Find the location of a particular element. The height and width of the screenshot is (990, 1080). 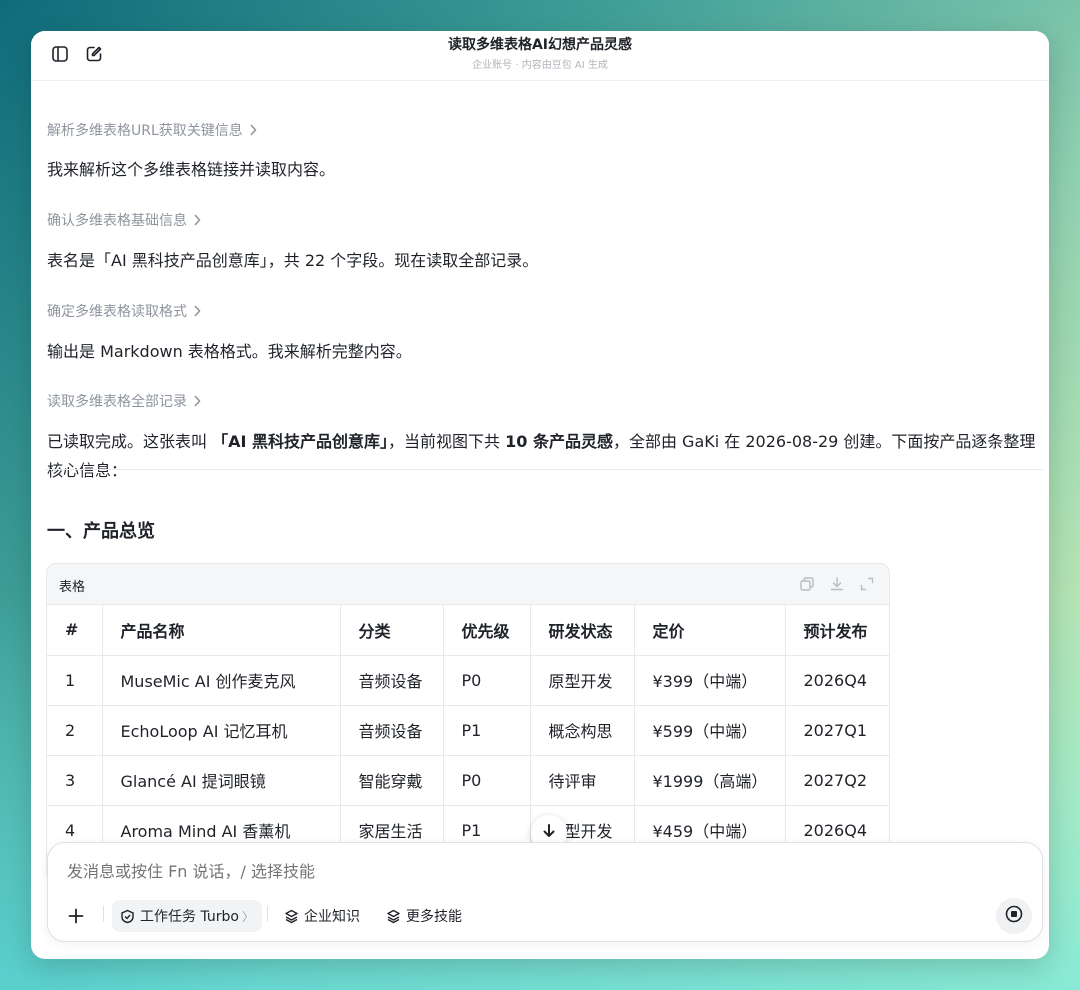

step-text: 表名是「AI 黑科技产品创意库」，共 22 个字段。现在读取全部记录。 is located at coordinates (293, 260).